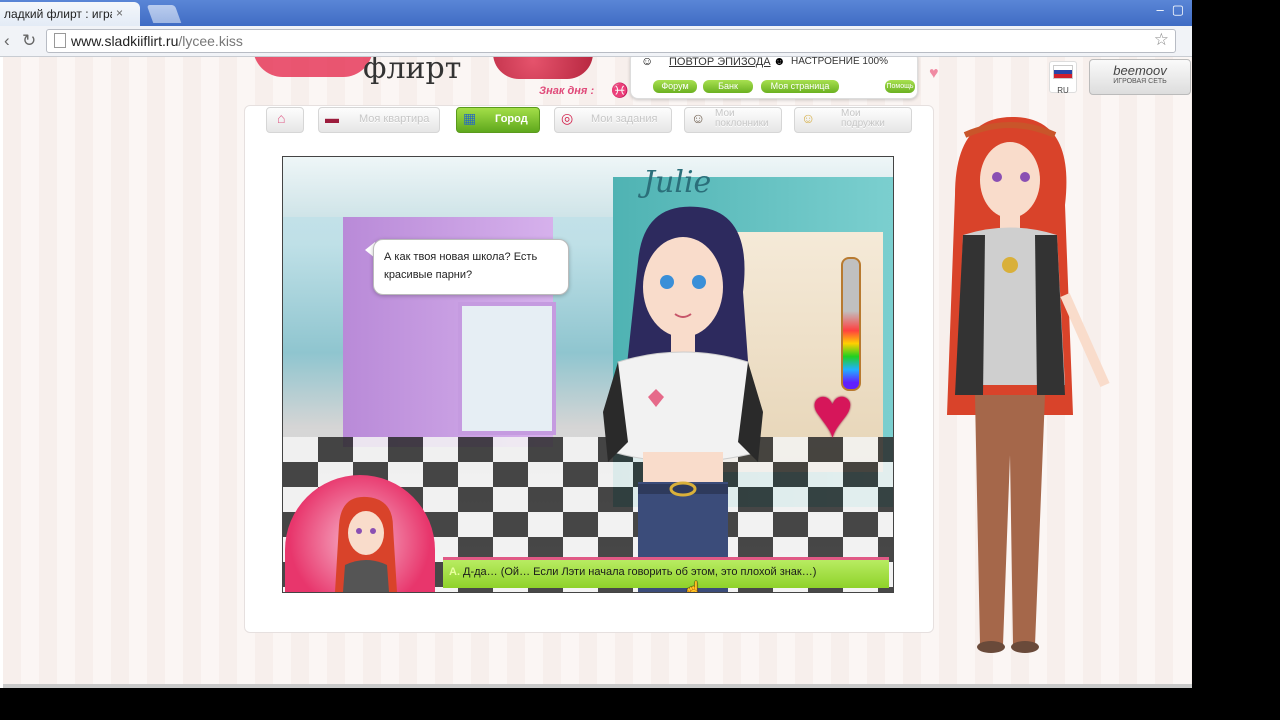  What do you see at coordinates (693, 587) in the screenshot?
I see `hand-cursor-icon: ☝` at bounding box center [693, 587].